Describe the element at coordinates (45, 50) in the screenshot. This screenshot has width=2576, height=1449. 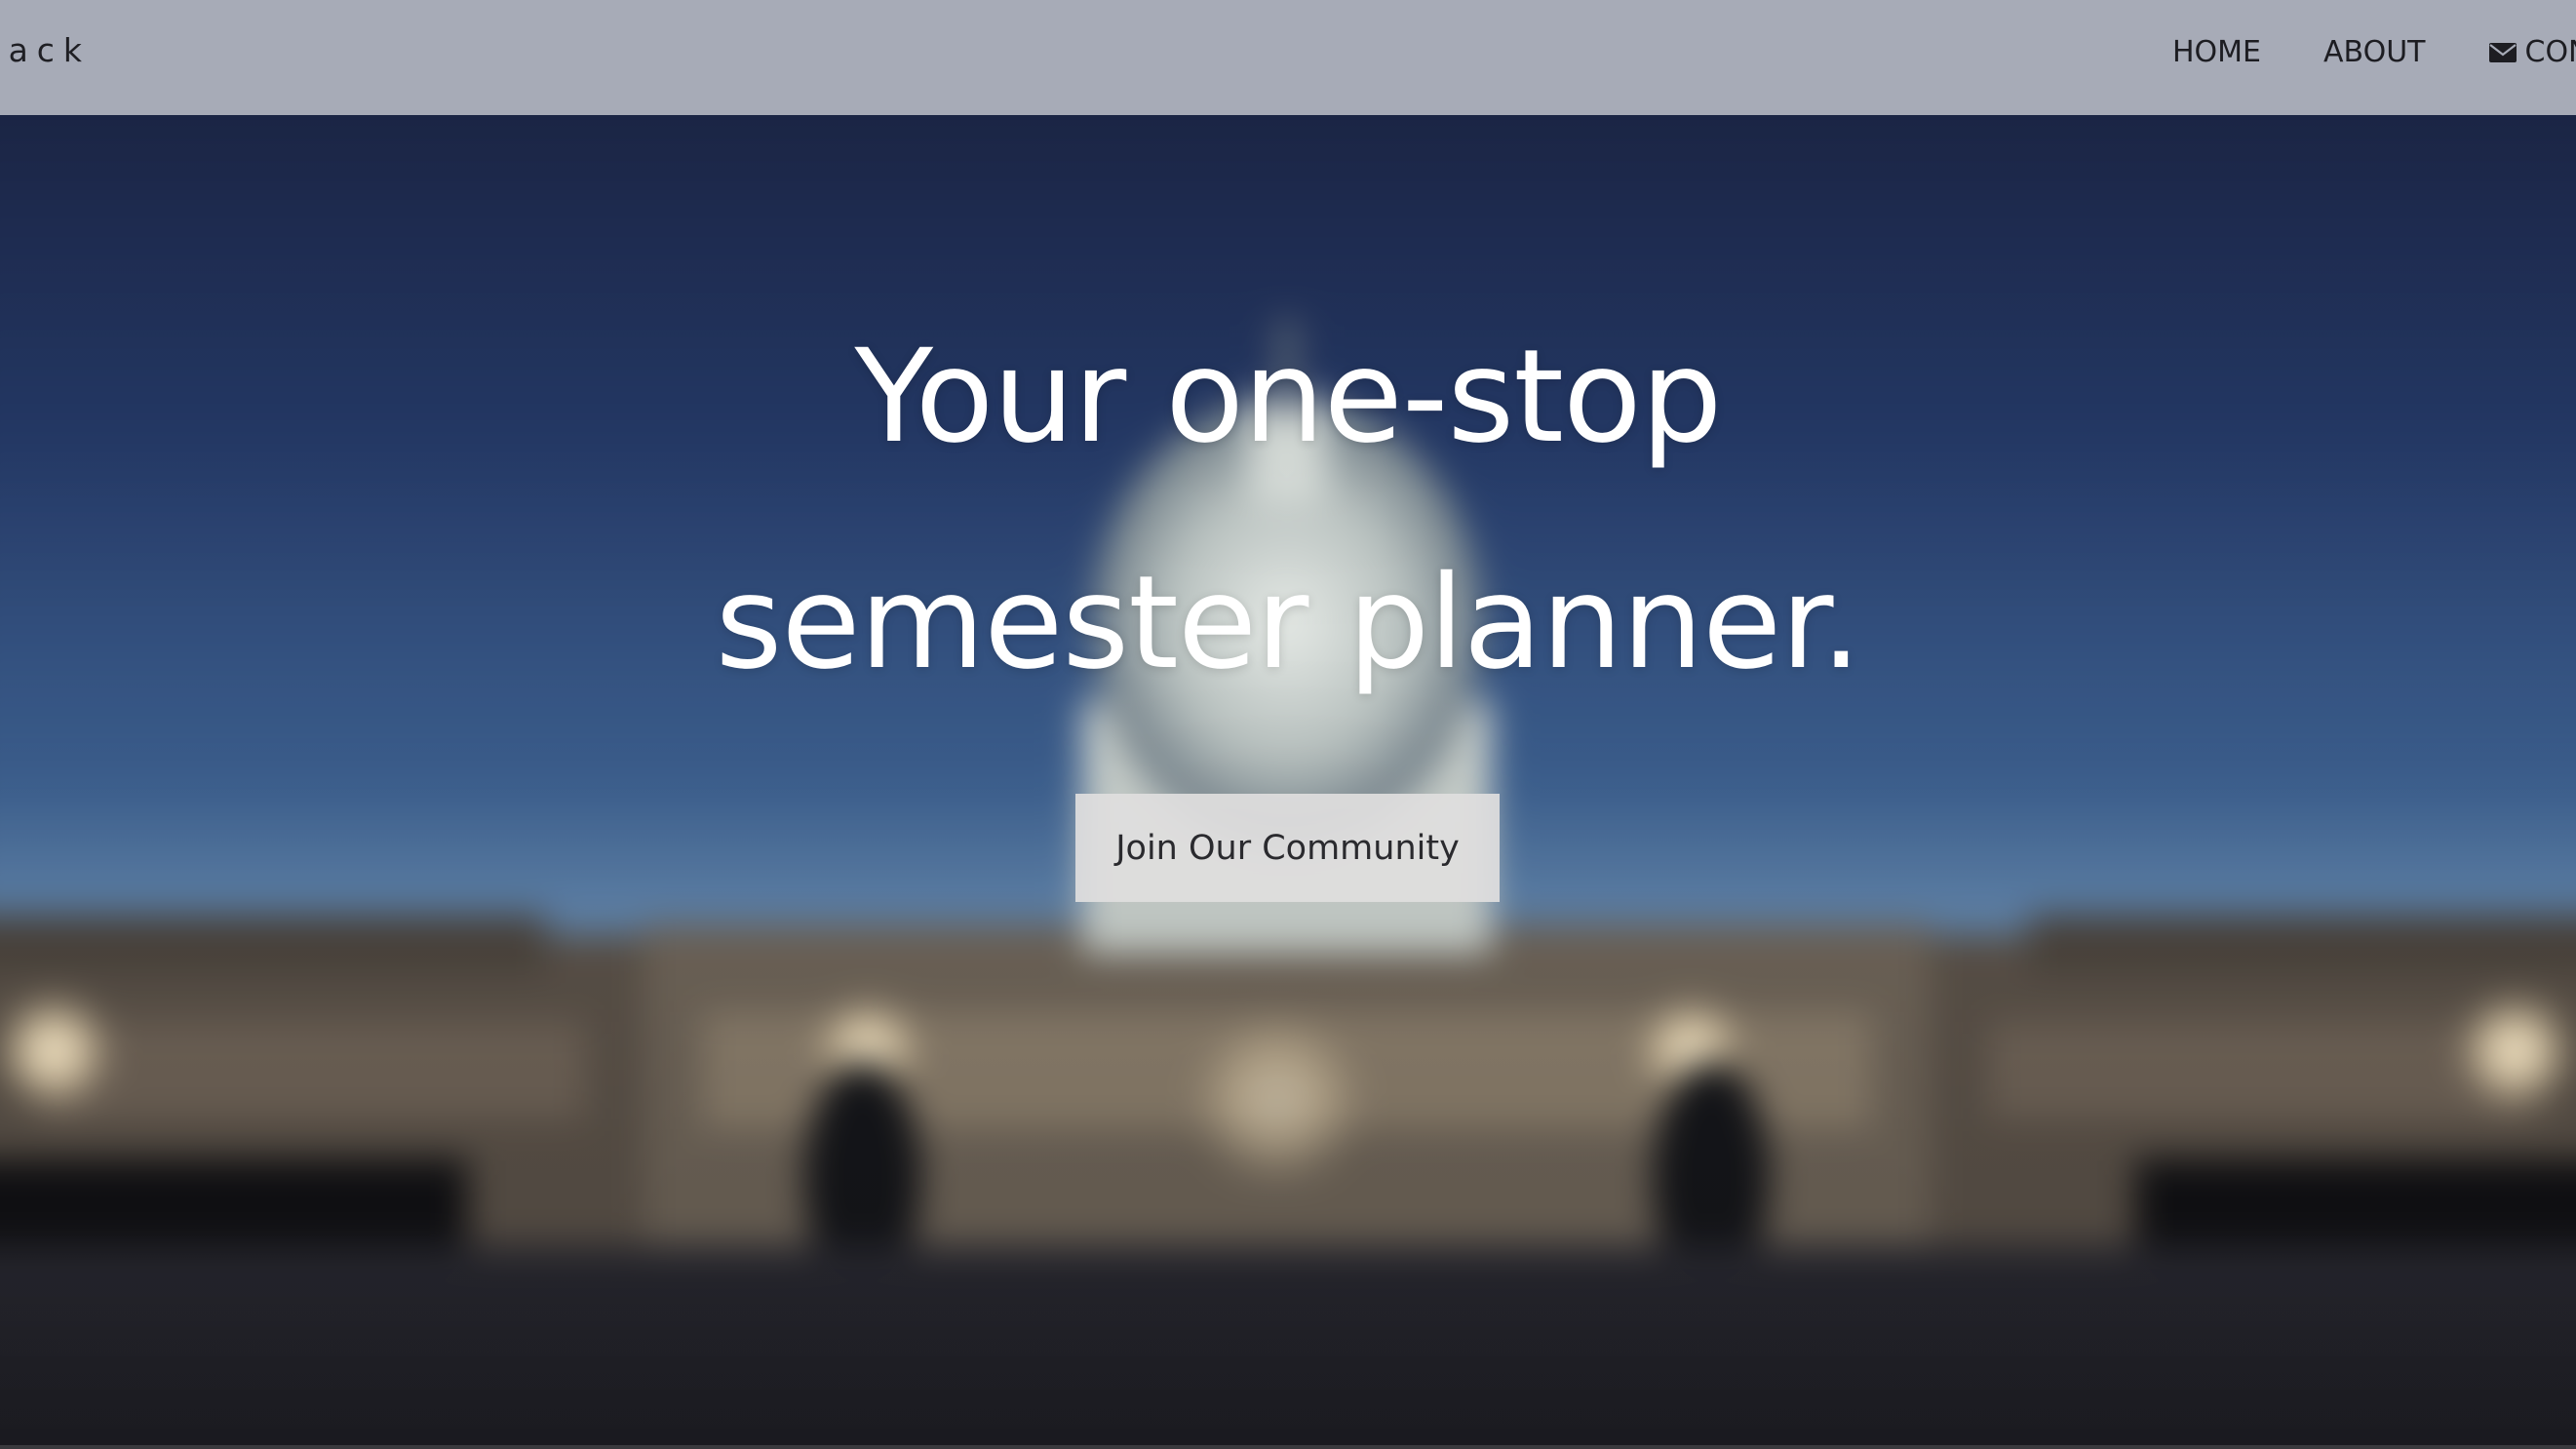
I see `brand-logo: rack` at that location.